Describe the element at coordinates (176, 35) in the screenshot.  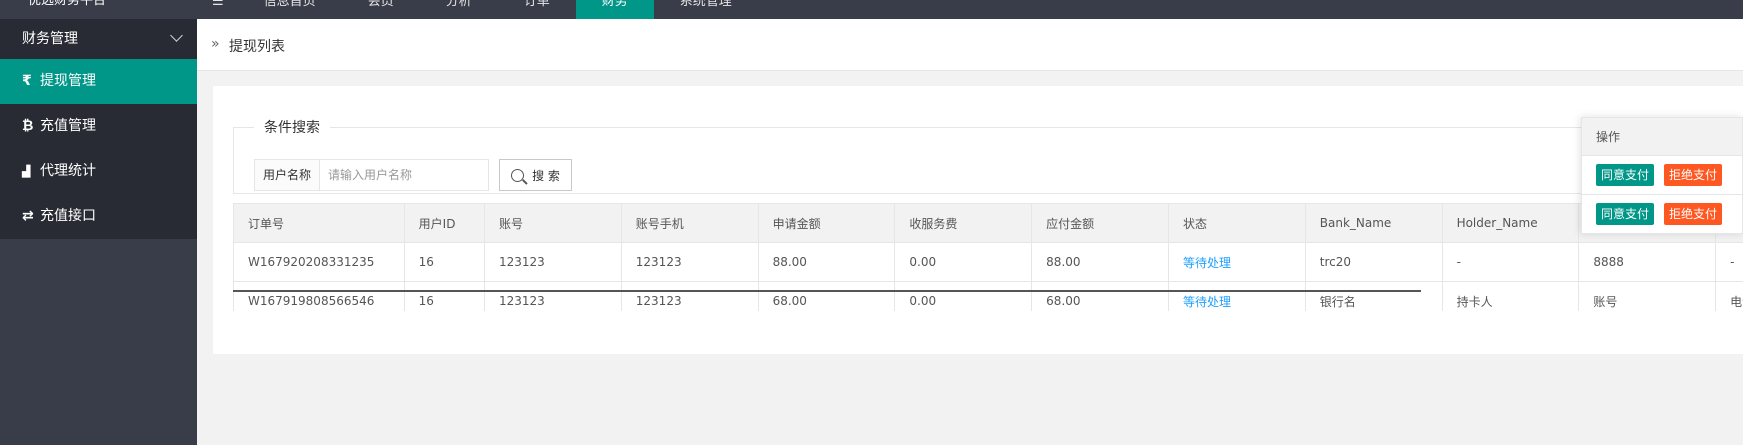
I see `chevron-down-icon` at that location.